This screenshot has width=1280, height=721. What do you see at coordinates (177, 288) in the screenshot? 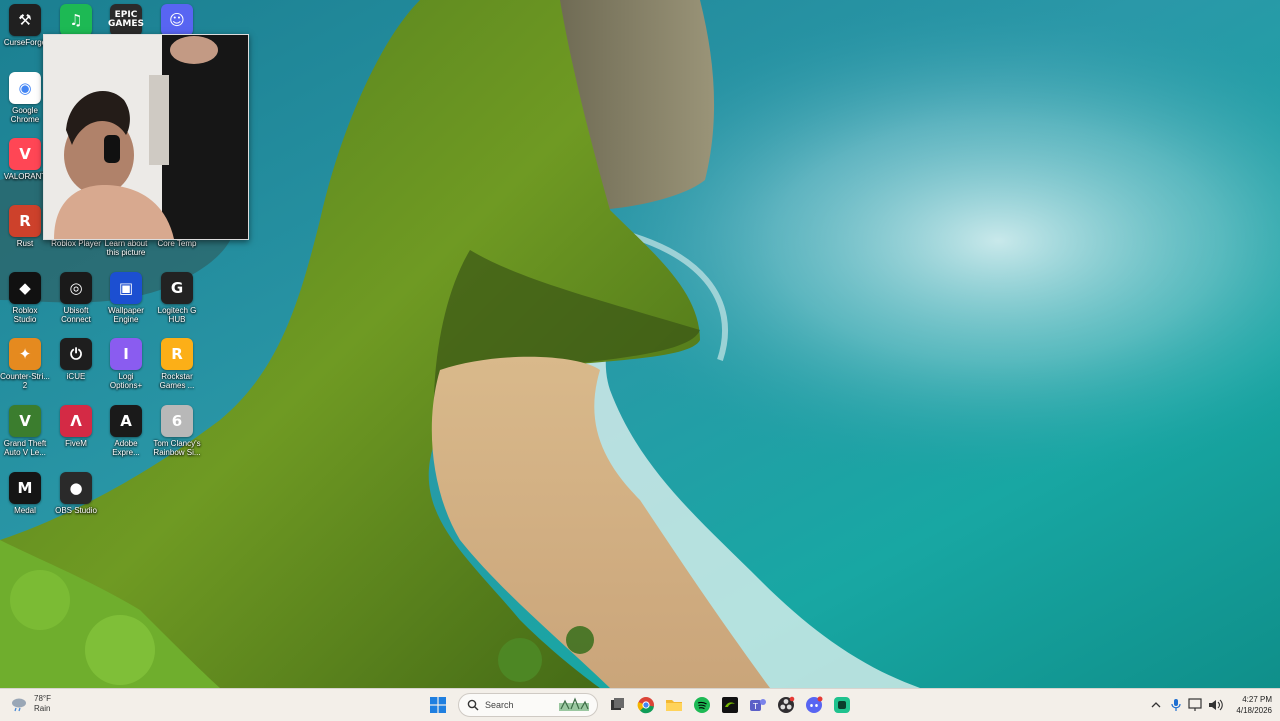
I see `logitech-g-icon: G` at bounding box center [177, 288].